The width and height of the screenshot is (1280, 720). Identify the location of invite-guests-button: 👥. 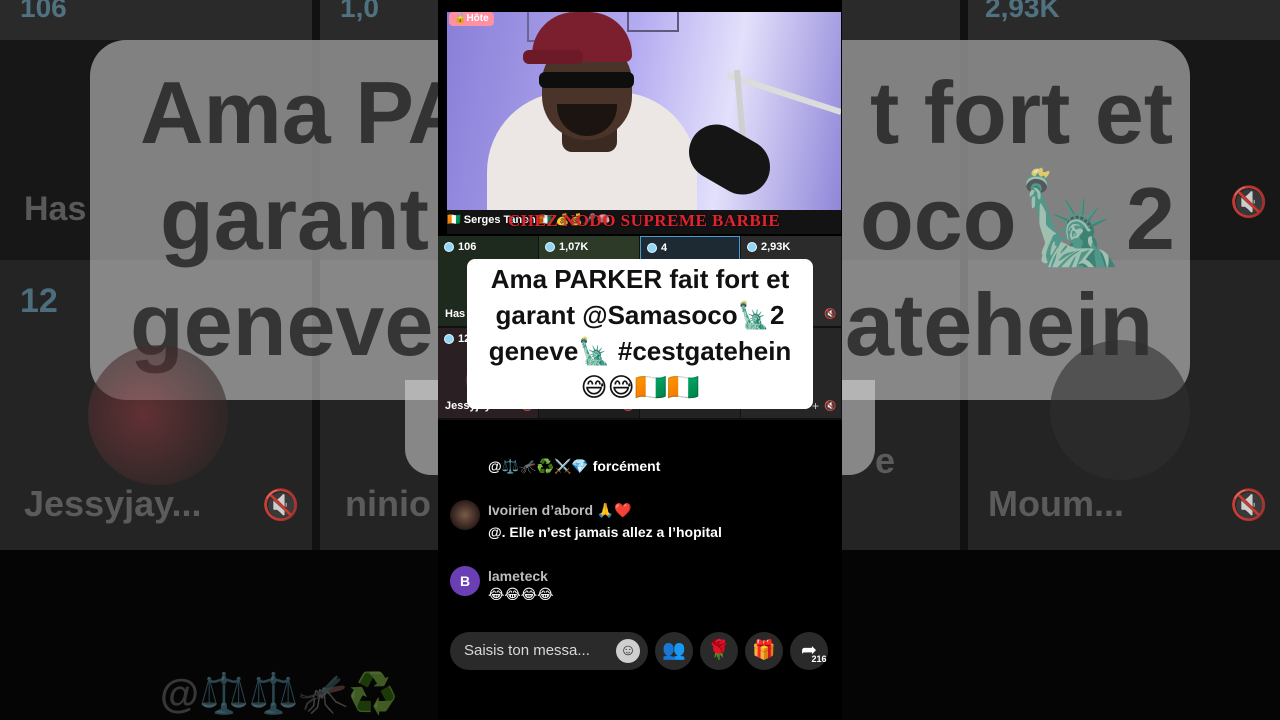
(674, 651).